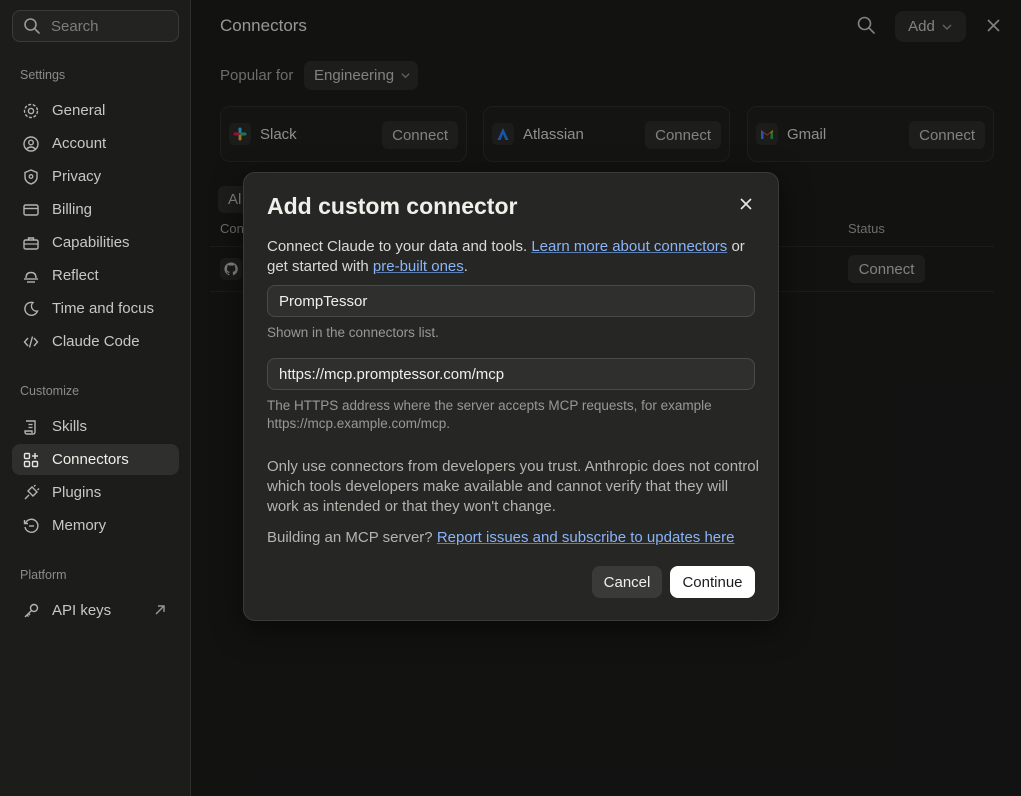  I want to click on search-placeholder: Search, so click(75, 26).